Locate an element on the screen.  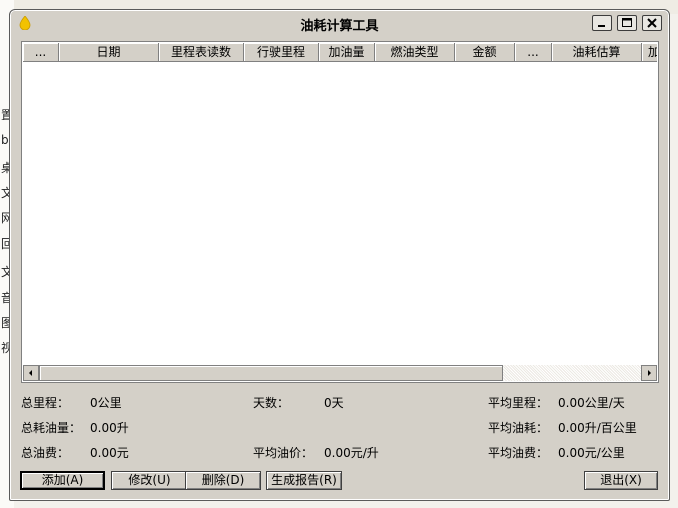
window-title: 油耗计算工具 is located at coordinates (339, 26).